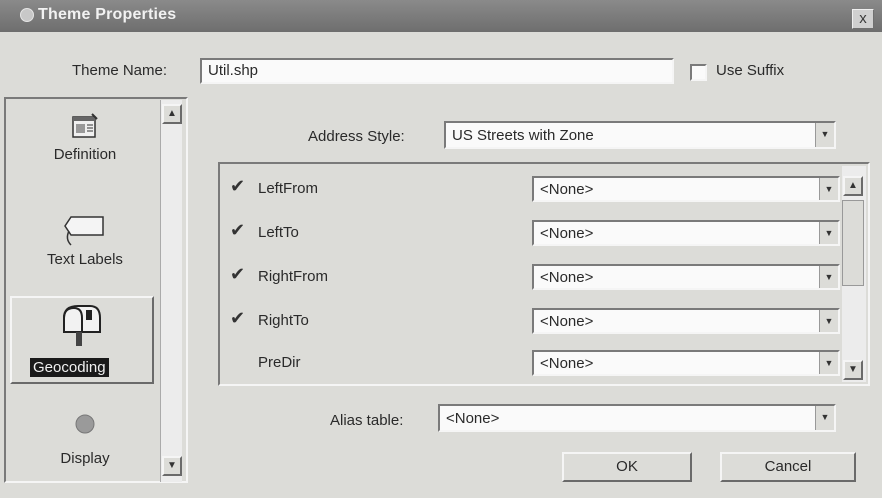  What do you see at coordinates (750, 70) in the screenshot?
I see `use-suffix-label: Use Suffix` at bounding box center [750, 70].